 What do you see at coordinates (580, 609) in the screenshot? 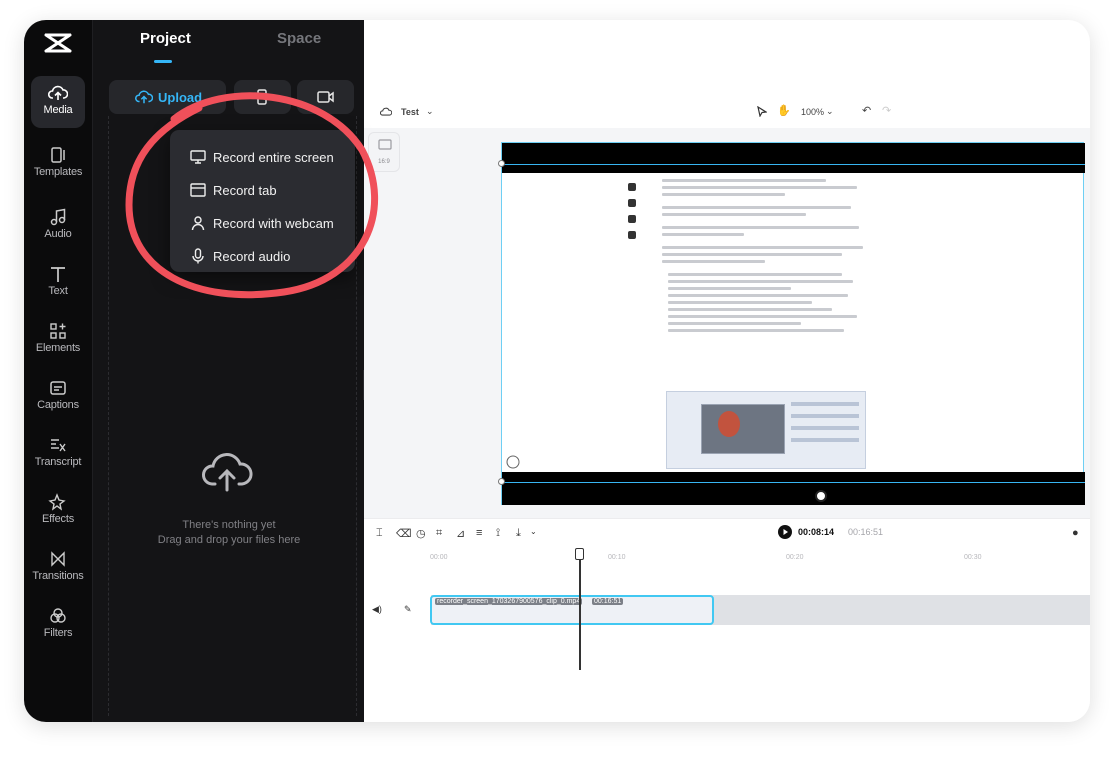
I see `playhead` at bounding box center [580, 609].